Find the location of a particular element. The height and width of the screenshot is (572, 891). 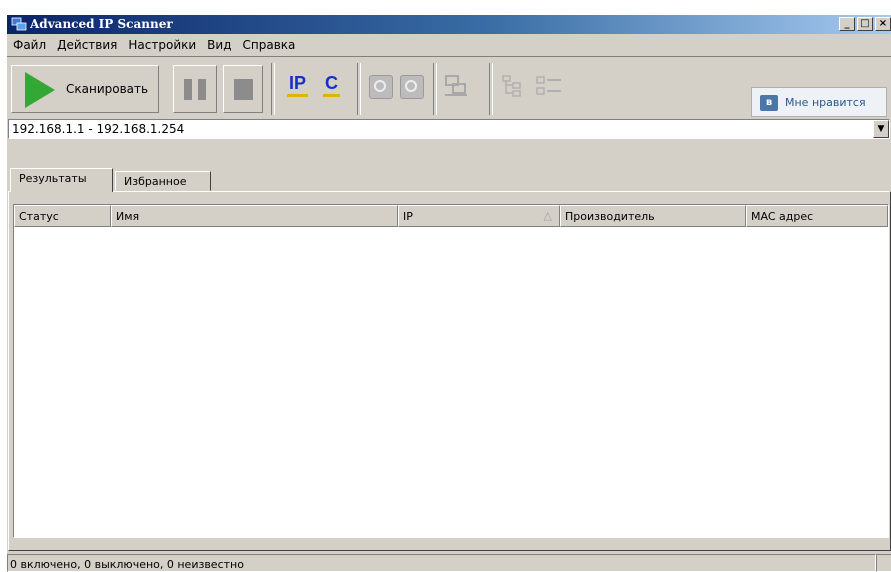

status-bar: 0 включено, 0 выключено, 0 неизвестно is located at coordinates (449, 563).